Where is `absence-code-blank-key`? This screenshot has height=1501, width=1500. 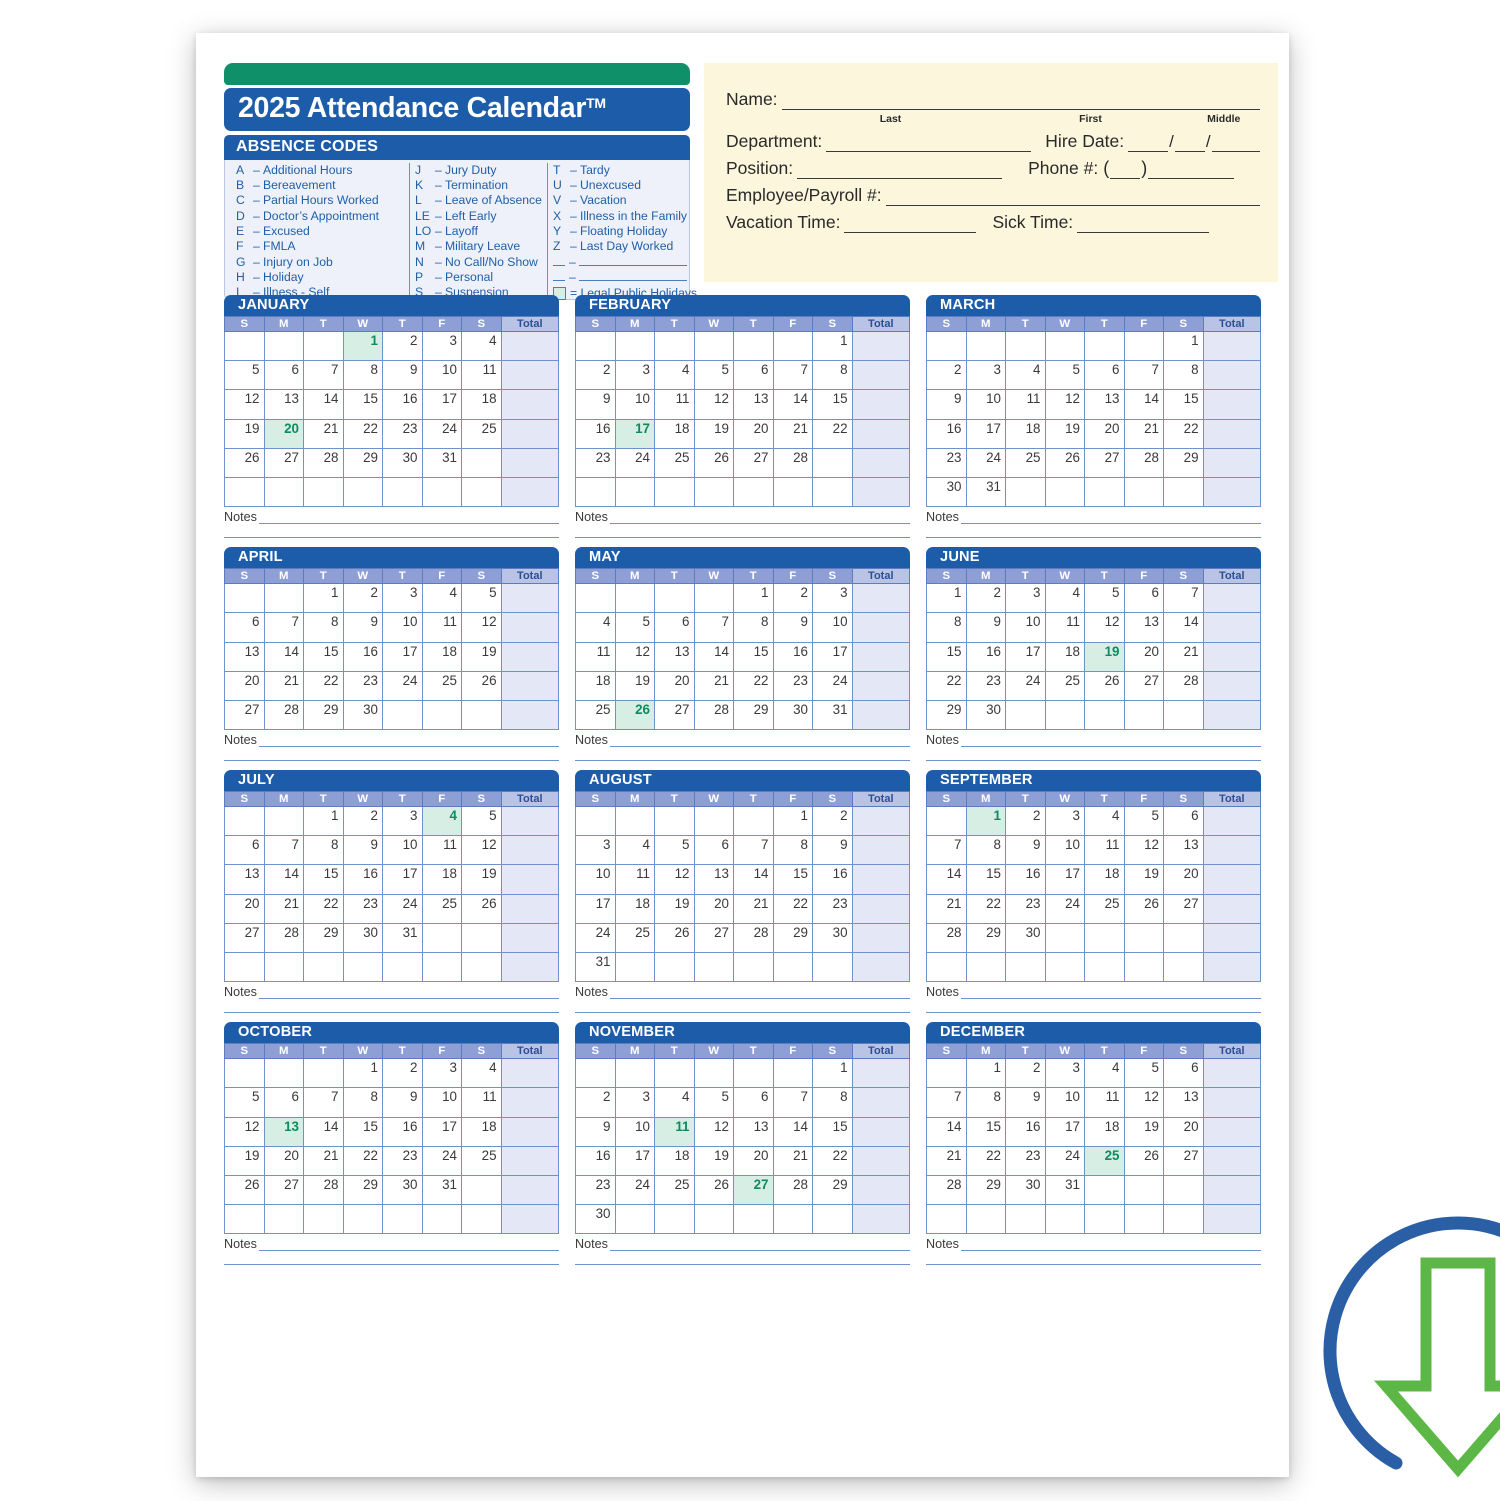 absence-code-blank-key is located at coordinates (559, 275).